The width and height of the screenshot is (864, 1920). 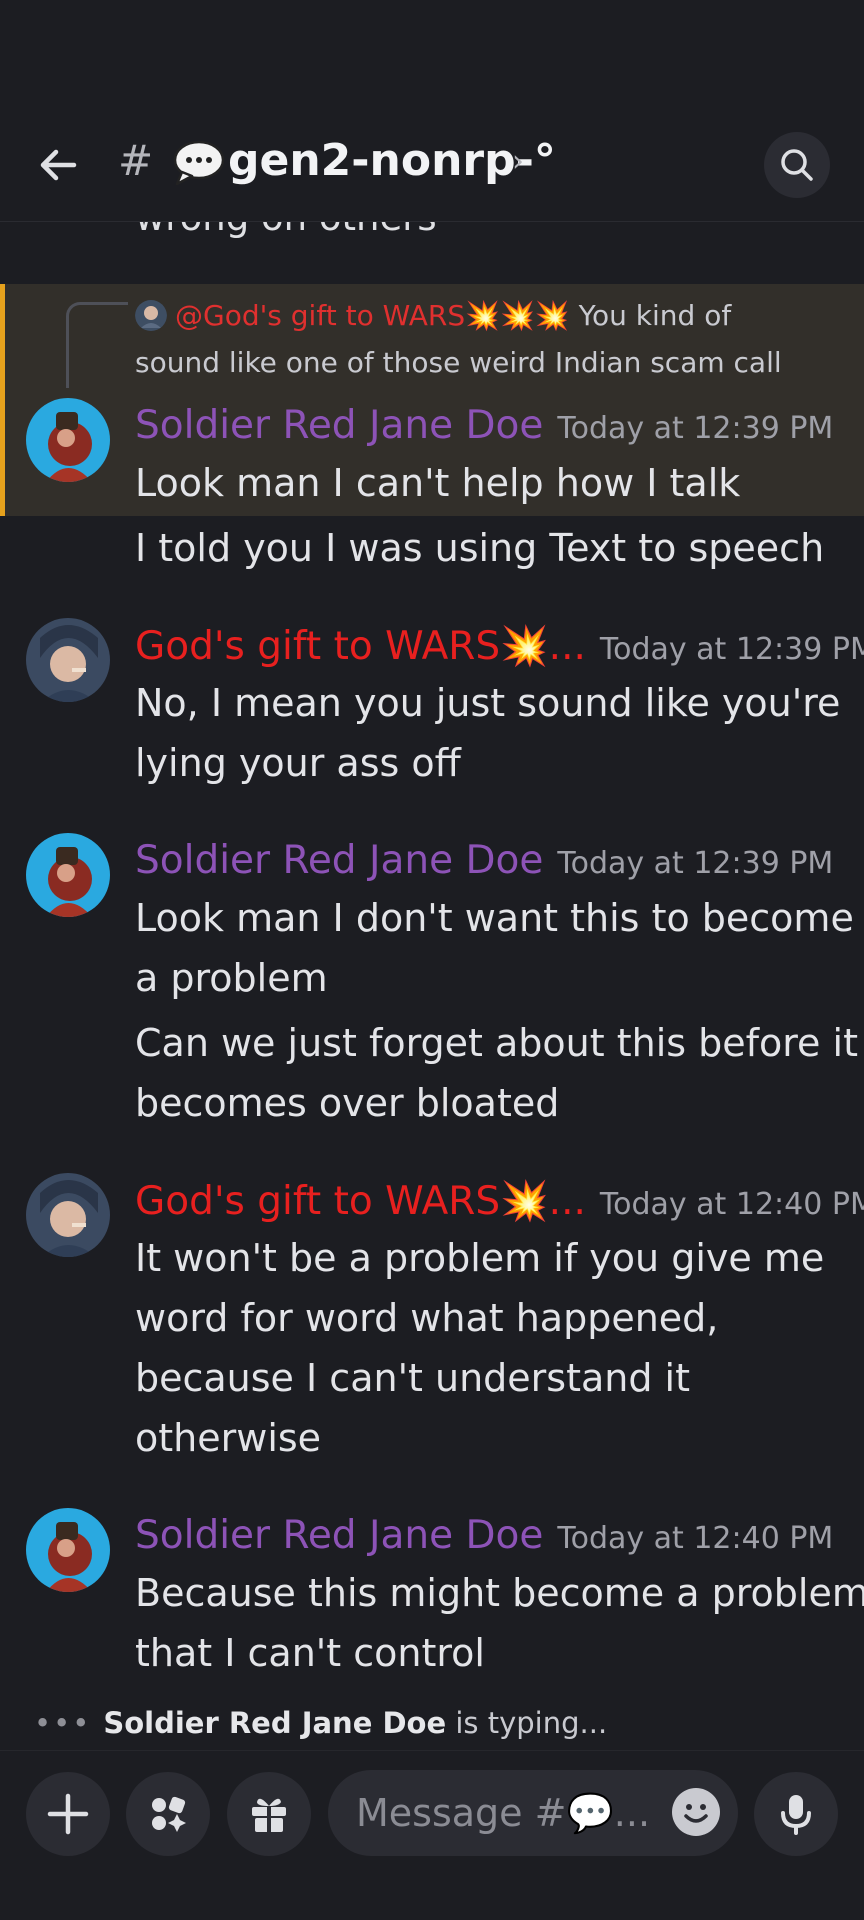 I want to click on emoji-button, so click(x=696, y=1812).